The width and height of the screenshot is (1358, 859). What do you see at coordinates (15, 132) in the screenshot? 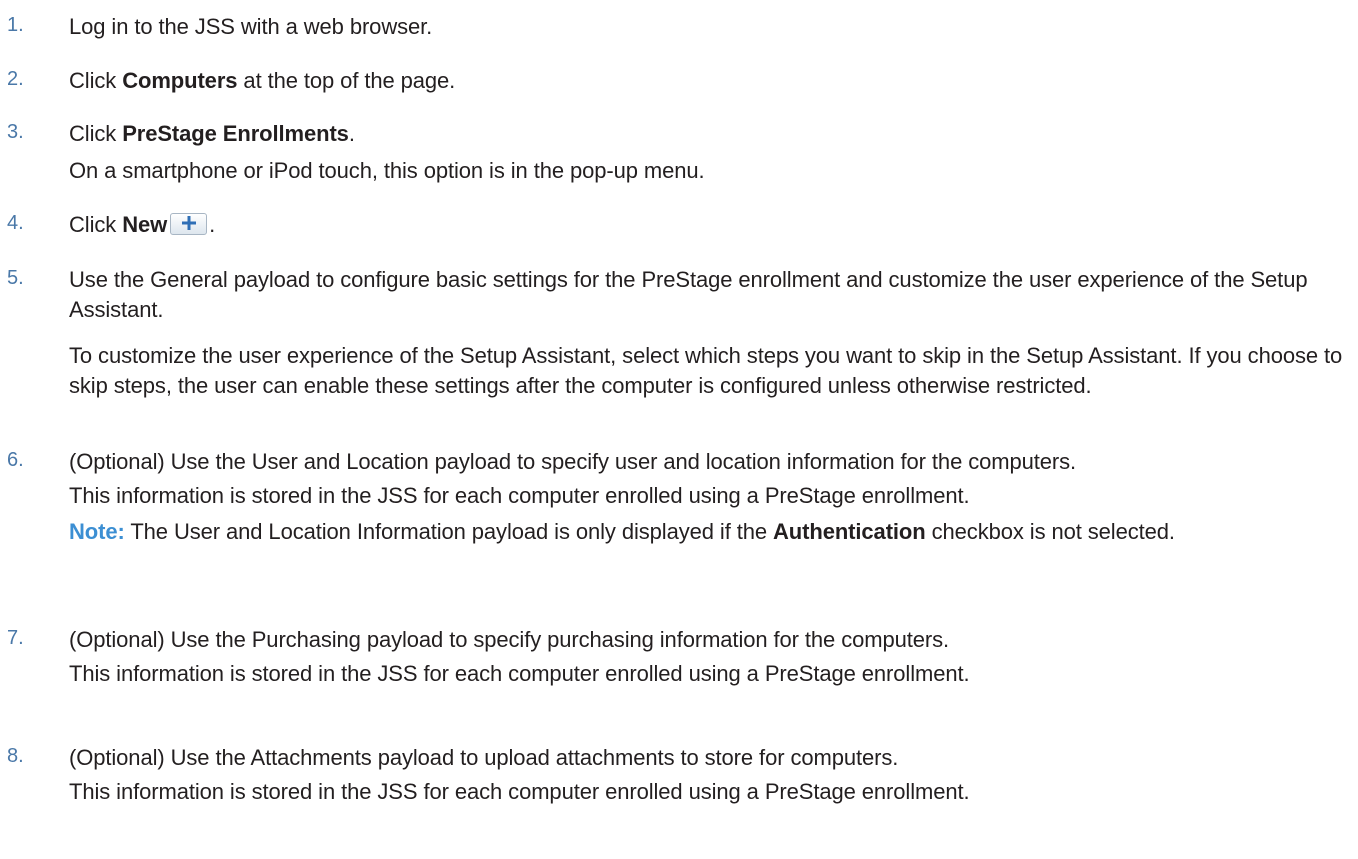
I see `step-number: 3.` at bounding box center [15, 132].